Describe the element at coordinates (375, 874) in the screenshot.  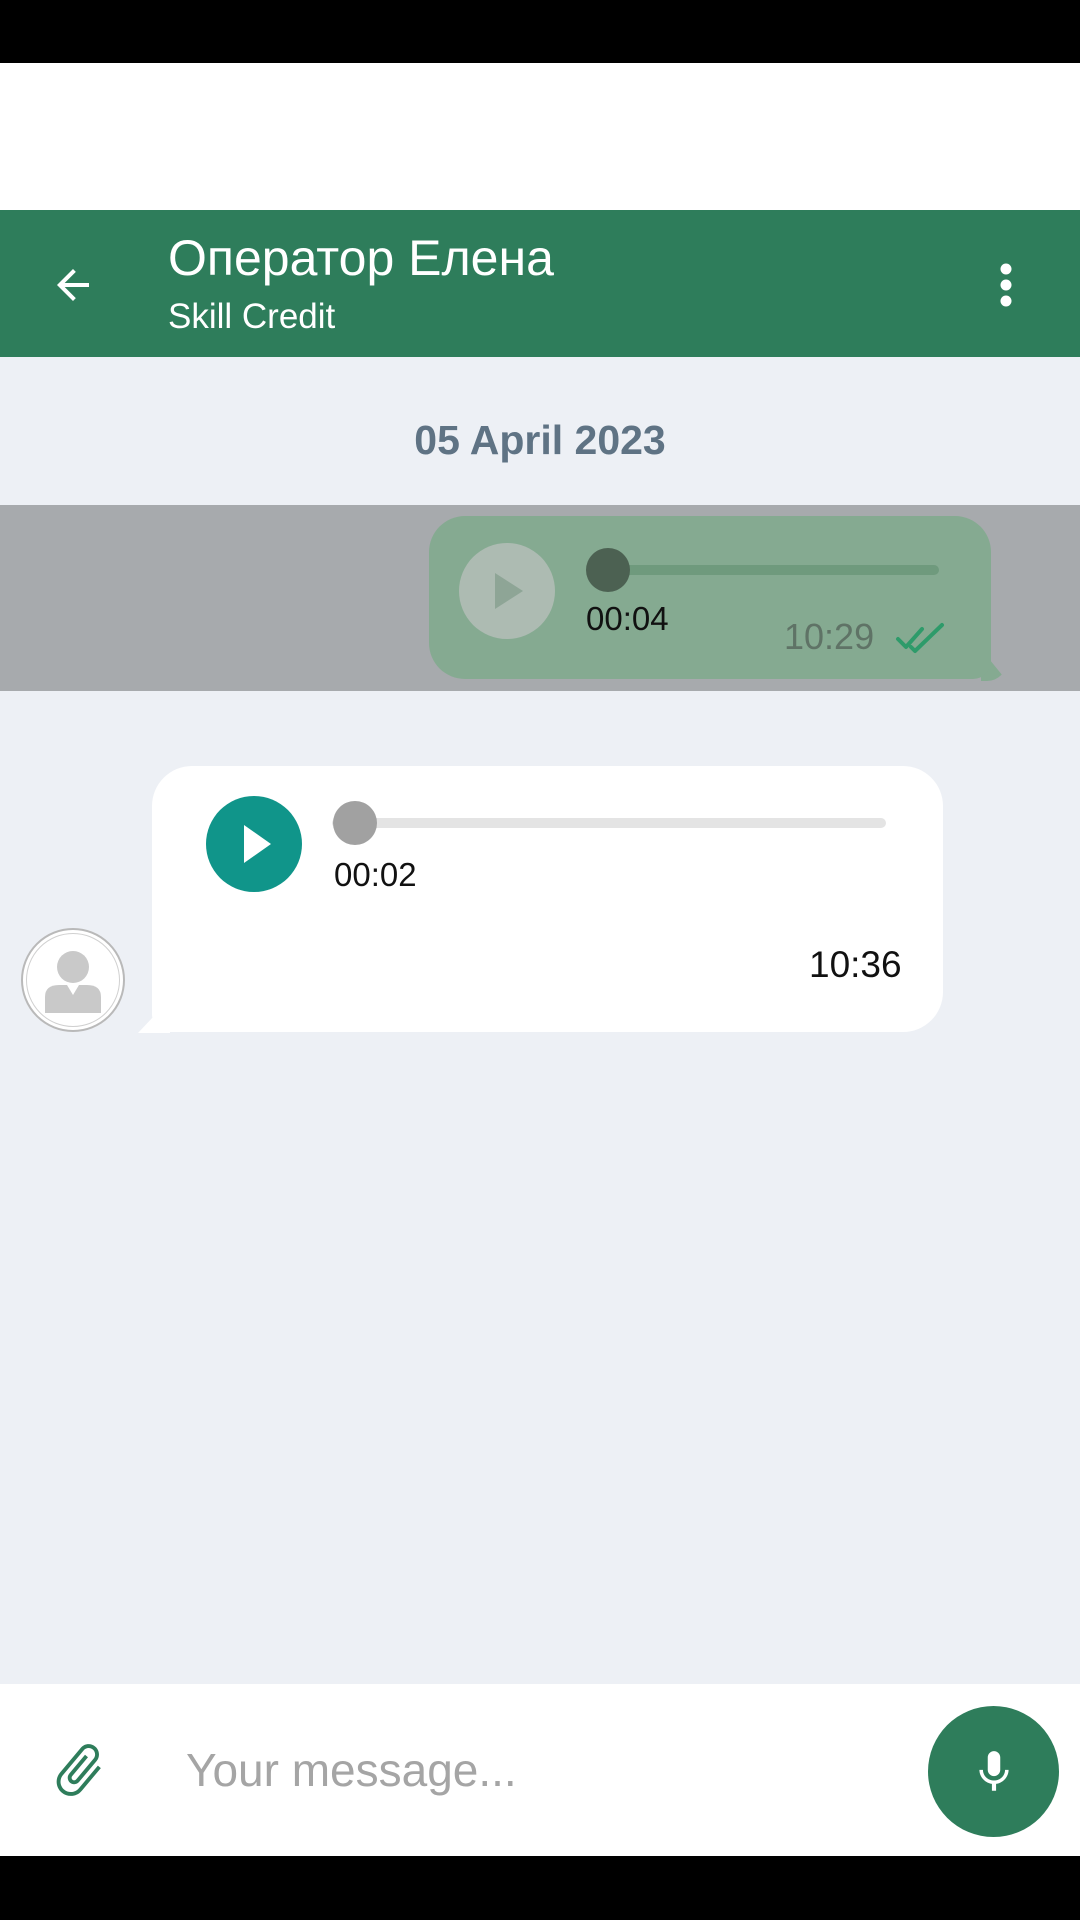
I see `voice-duration: 00:02` at that location.